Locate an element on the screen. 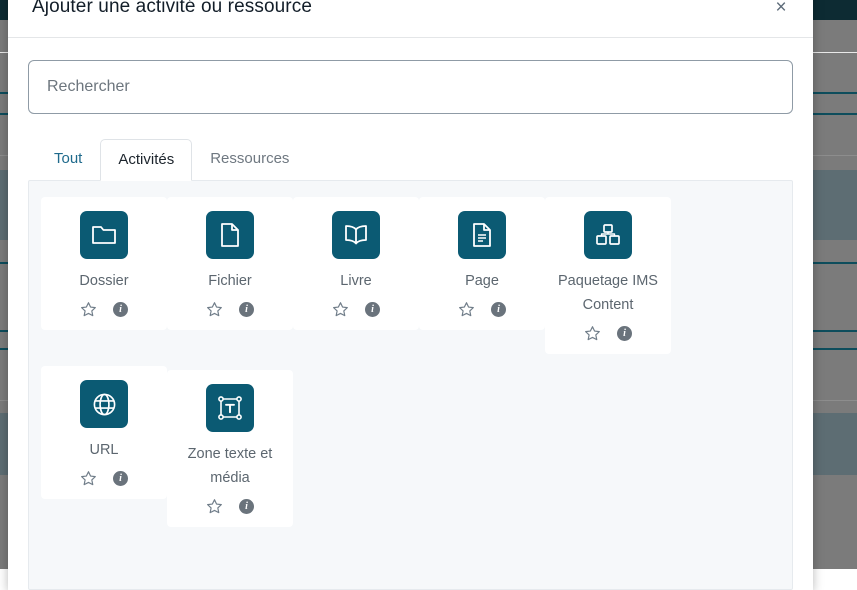  close-icon: × is located at coordinates (781, 11).